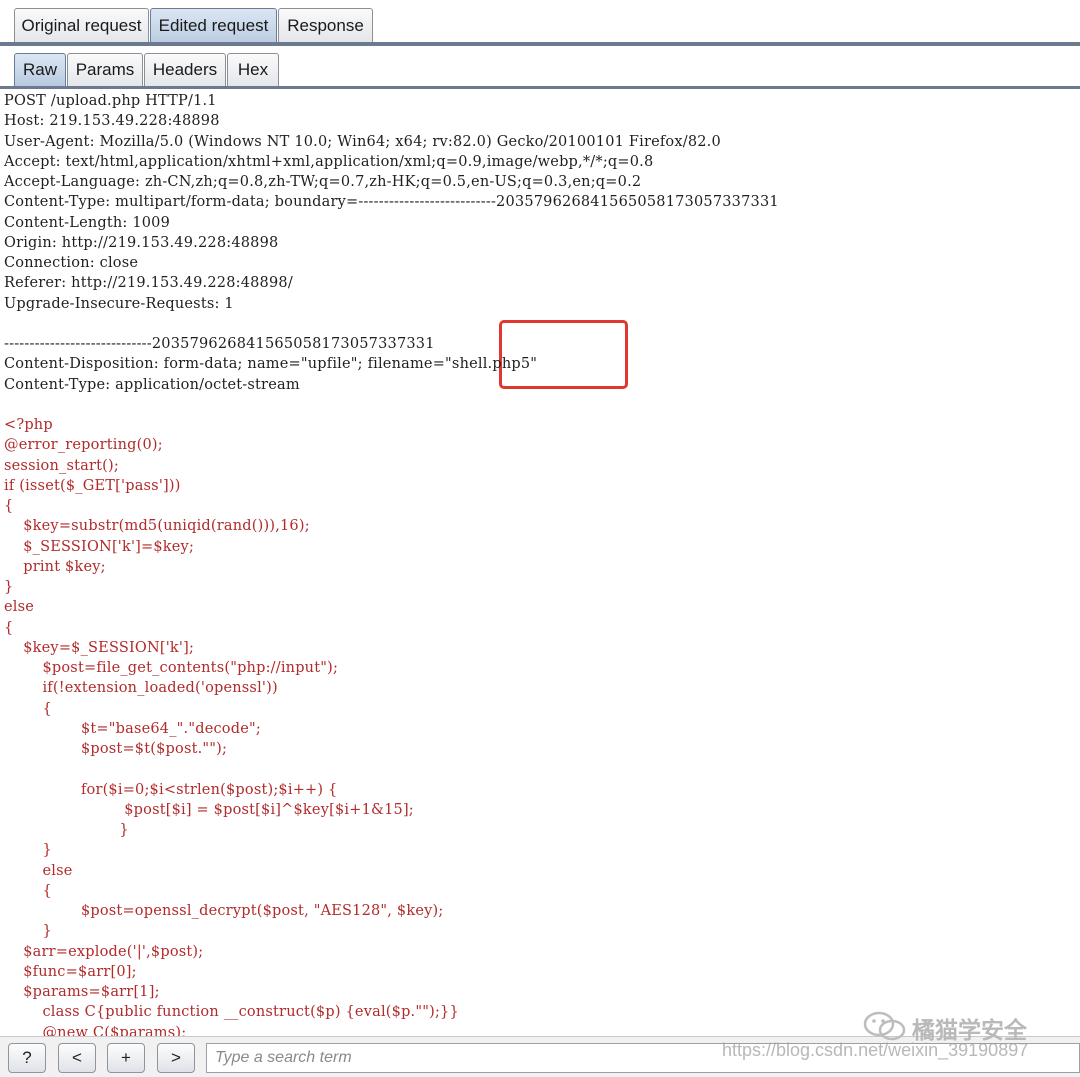 The image size is (1080, 1077). I want to click on php-code-line: $post=file_get_contents("php://input");, so click(171, 668).